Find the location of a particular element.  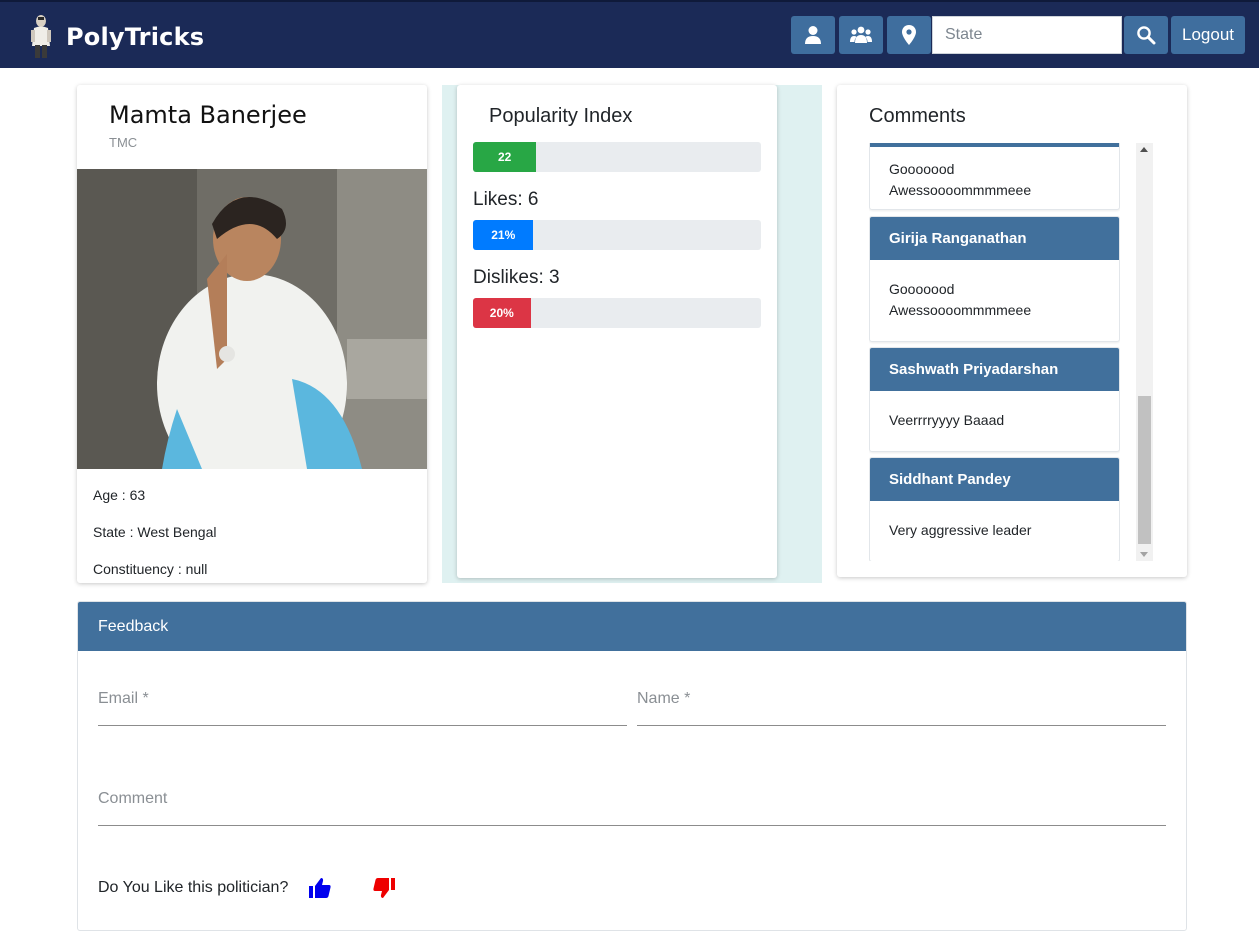

likes-fill: 21% is located at coordinates (503, 235).